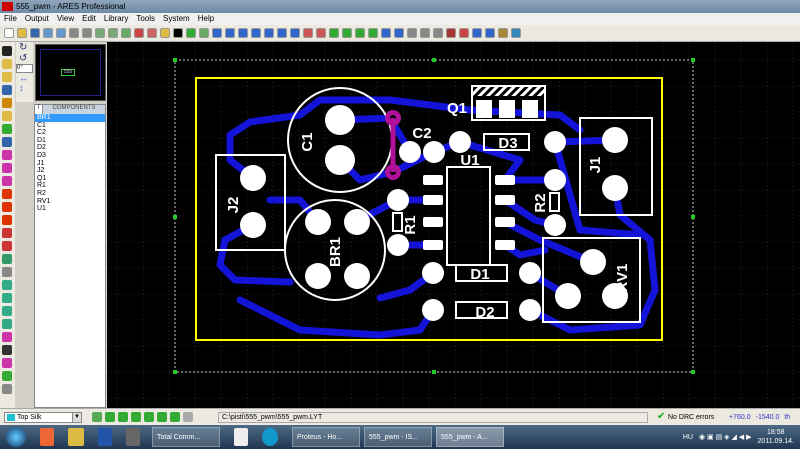 The height and width of the screenshot is (449, 800). What do you see at coordinates (270, 437) in the screenshot?
I see `skype-icon` at bounding box center [270, 437].